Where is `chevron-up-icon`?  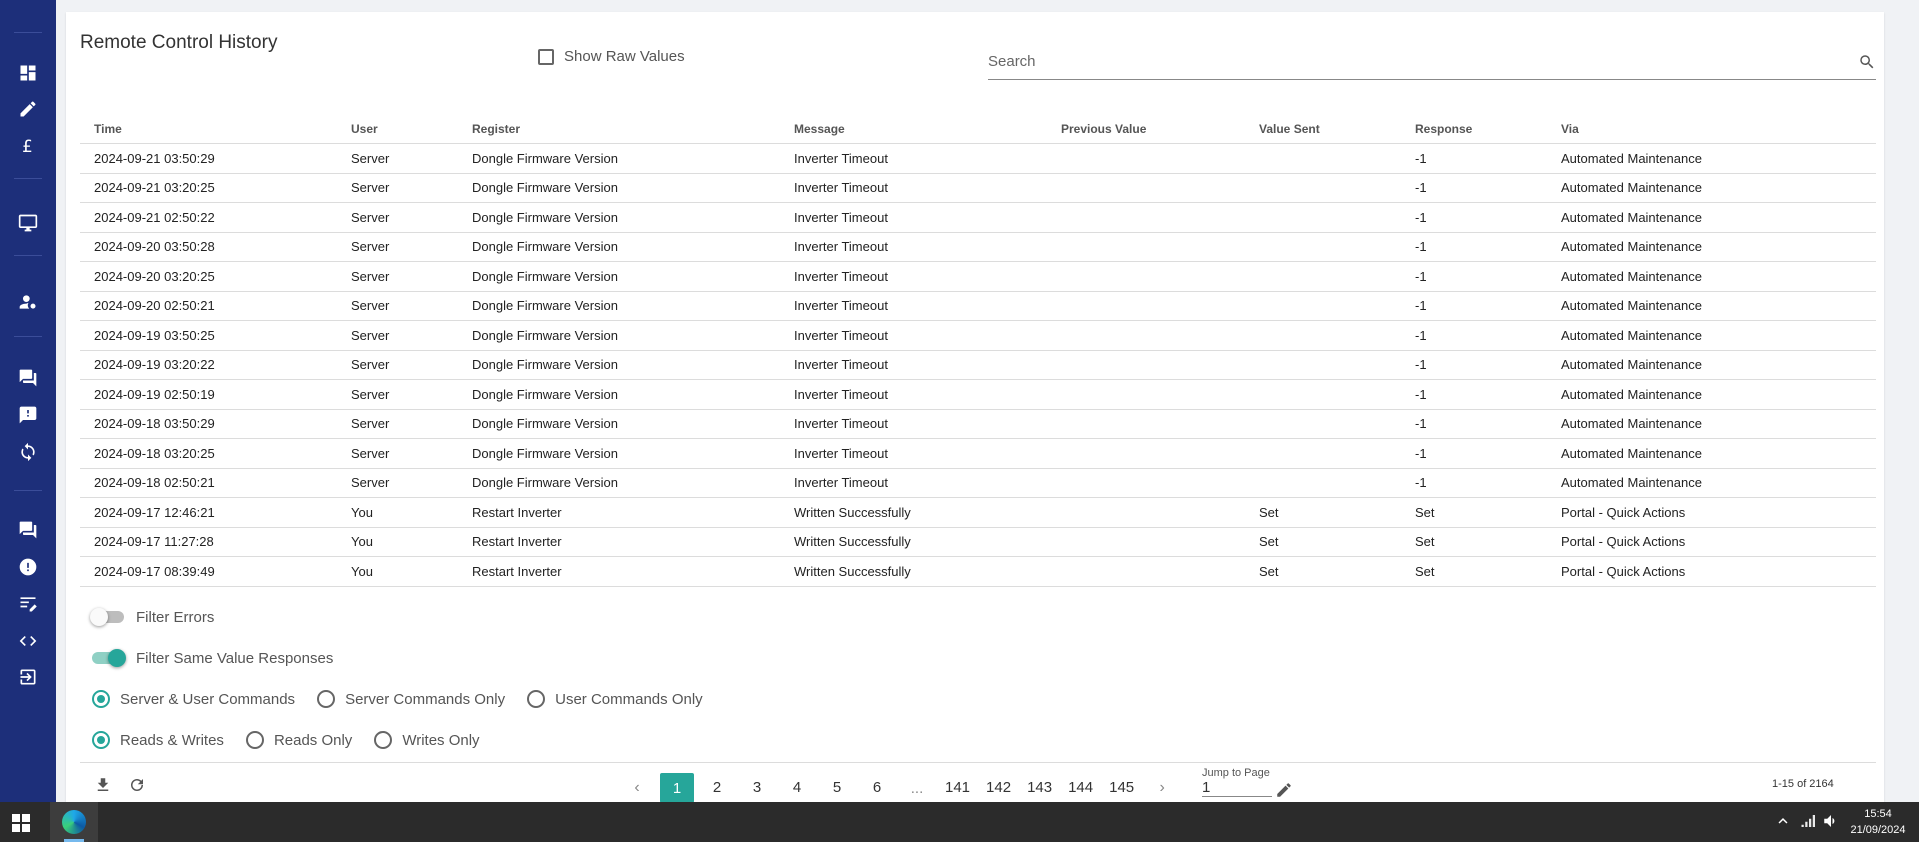 chevron-up-icon is located at coordinates (1783, 821).